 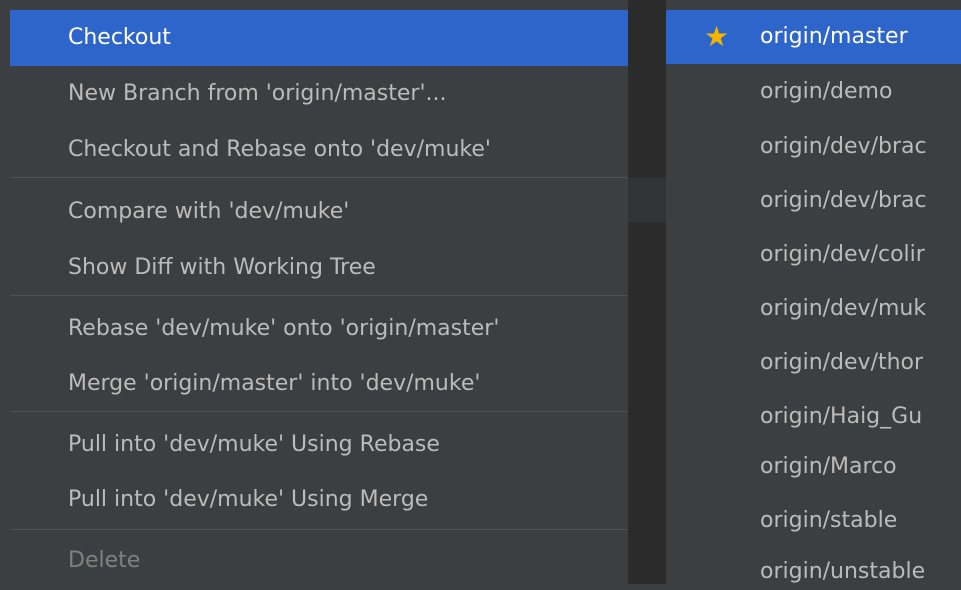 I want to click on branch-item: origin/Marco, so click(x=813, y=467).